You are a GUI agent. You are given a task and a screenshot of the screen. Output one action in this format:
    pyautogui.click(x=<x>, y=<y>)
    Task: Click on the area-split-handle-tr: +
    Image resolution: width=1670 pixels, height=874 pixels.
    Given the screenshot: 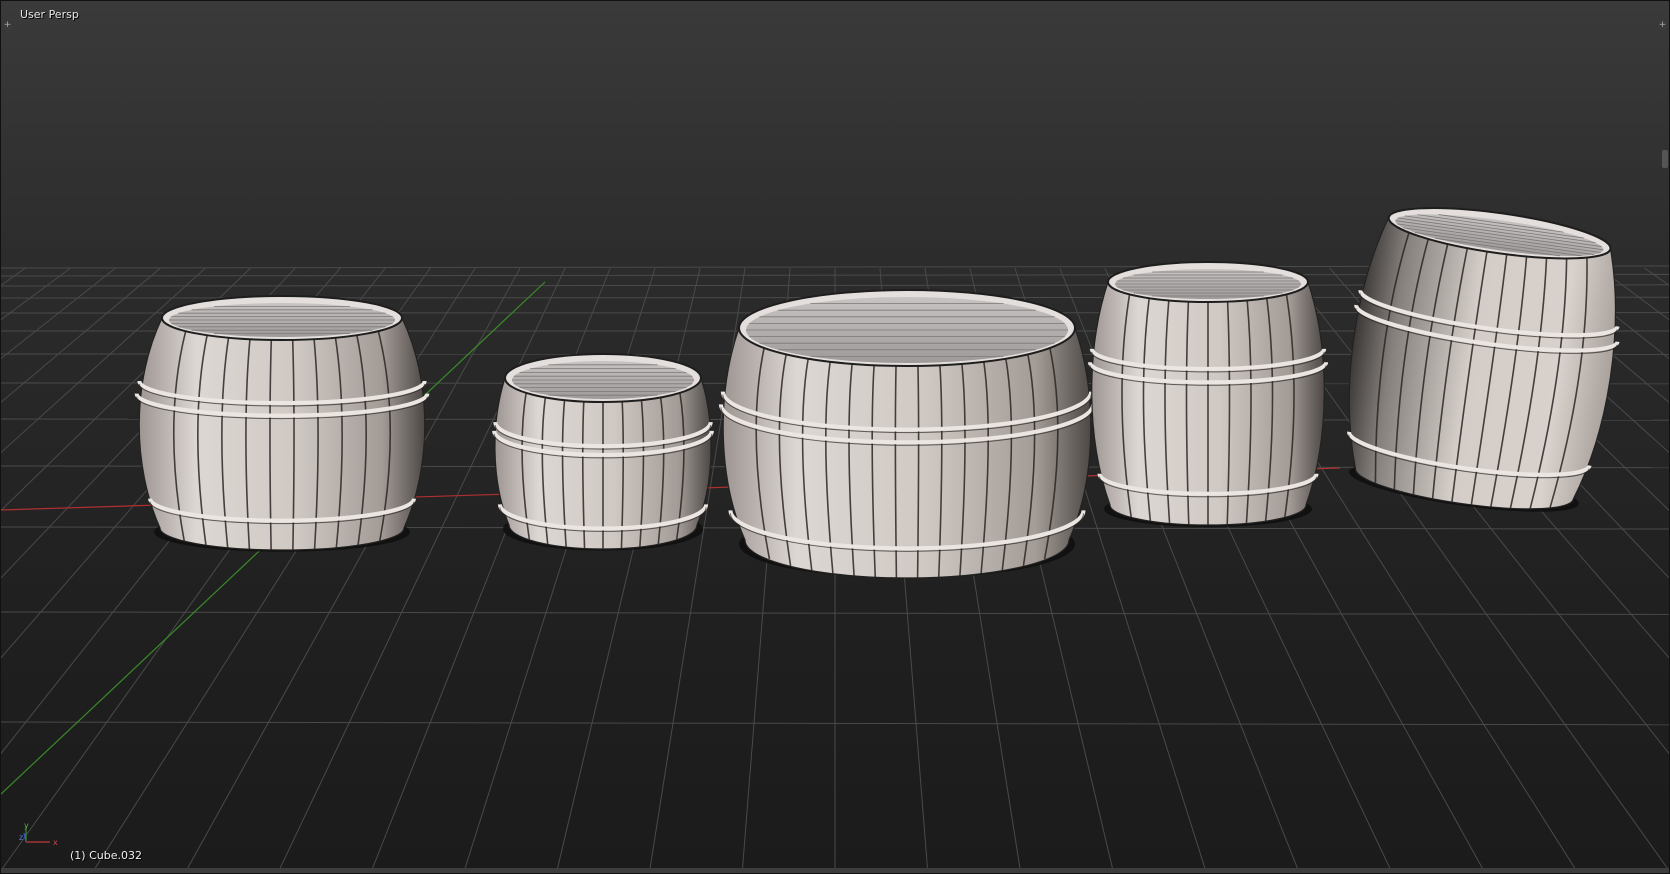 What is the action you would take?
    pyautogui.click(x=1662, y=25)
    